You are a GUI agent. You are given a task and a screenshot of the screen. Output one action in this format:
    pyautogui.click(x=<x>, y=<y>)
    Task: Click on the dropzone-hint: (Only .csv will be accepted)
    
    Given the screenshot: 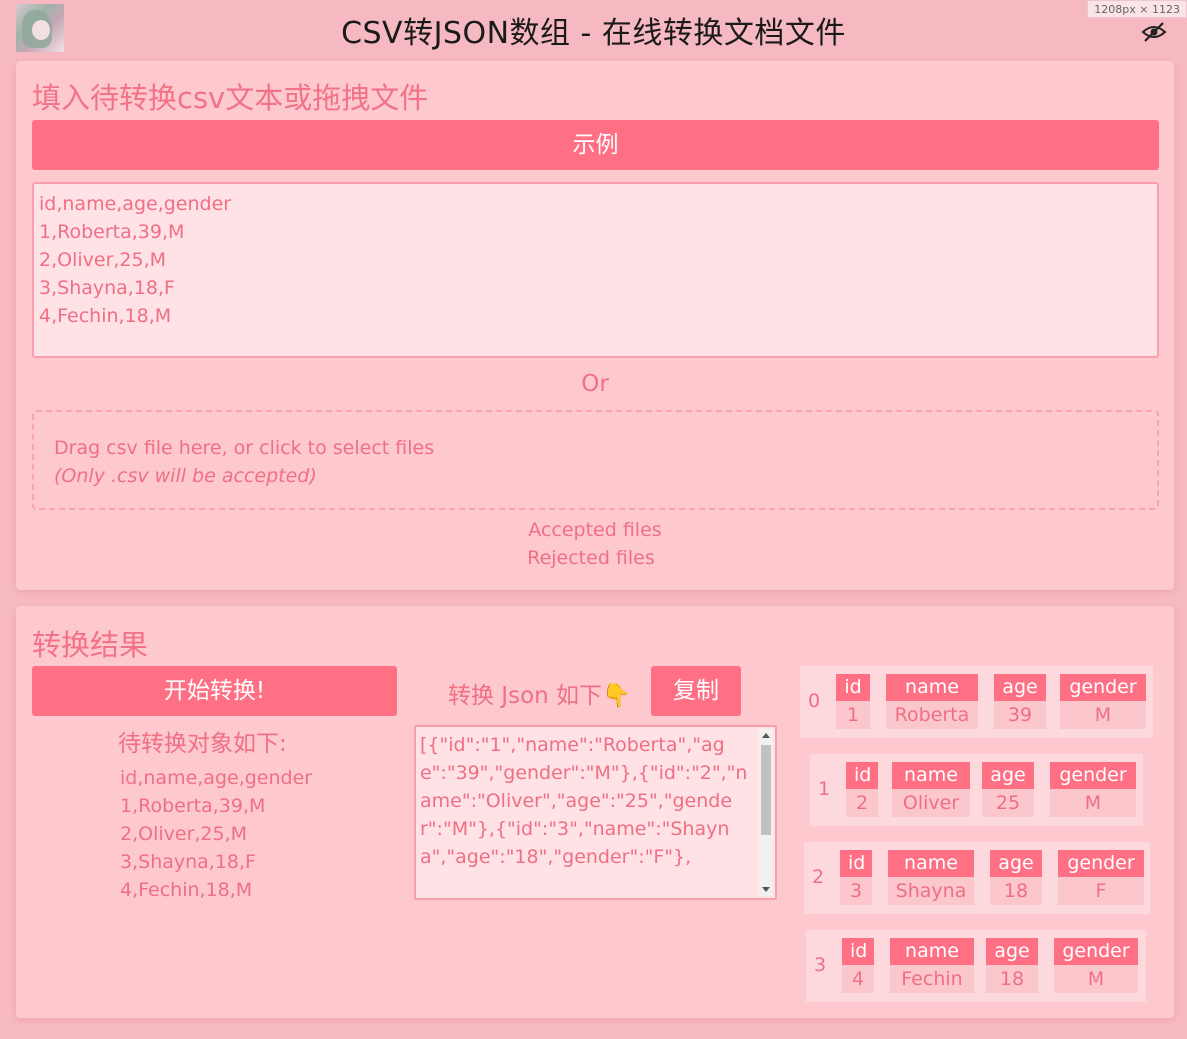 What is the action you would take?
    pyautogui.click(x=185, y=476)
    